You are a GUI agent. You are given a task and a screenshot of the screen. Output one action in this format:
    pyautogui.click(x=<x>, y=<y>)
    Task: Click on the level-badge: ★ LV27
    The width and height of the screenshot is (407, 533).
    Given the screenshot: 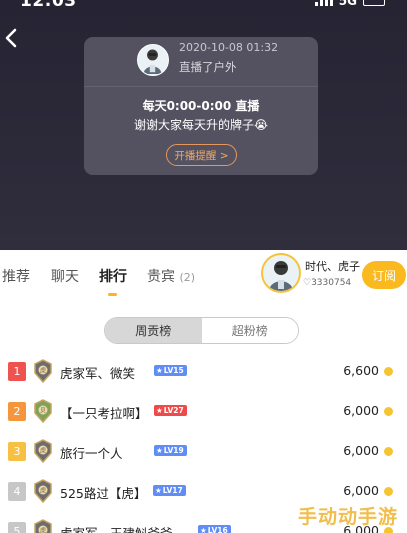 What is the action you would take?
    pyautogui.click(x=170, y=410)
    